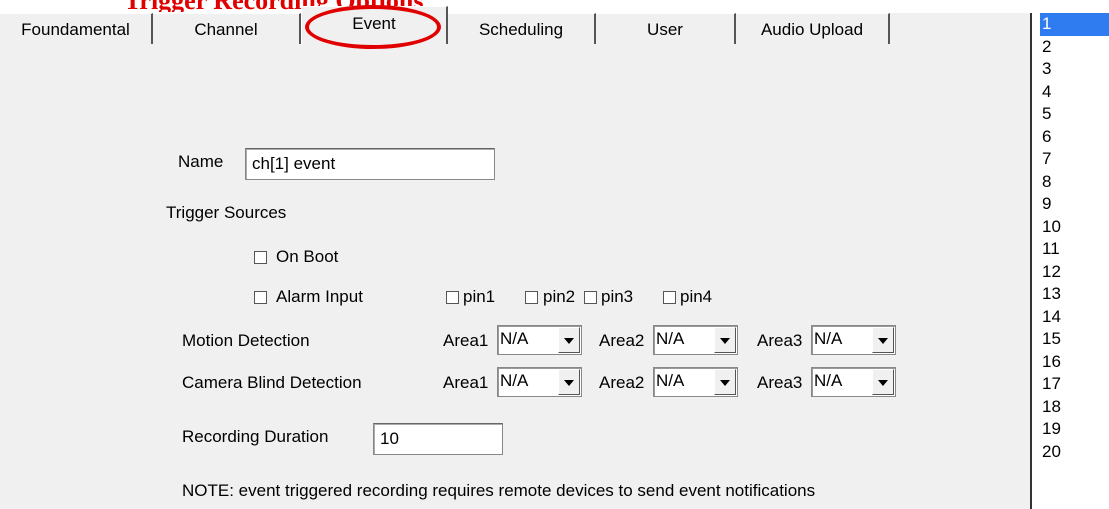 Image resolution: width=1109 pixels, height=509 pixels. I want to click on channel-list-item: 3, so click(1074, 69).